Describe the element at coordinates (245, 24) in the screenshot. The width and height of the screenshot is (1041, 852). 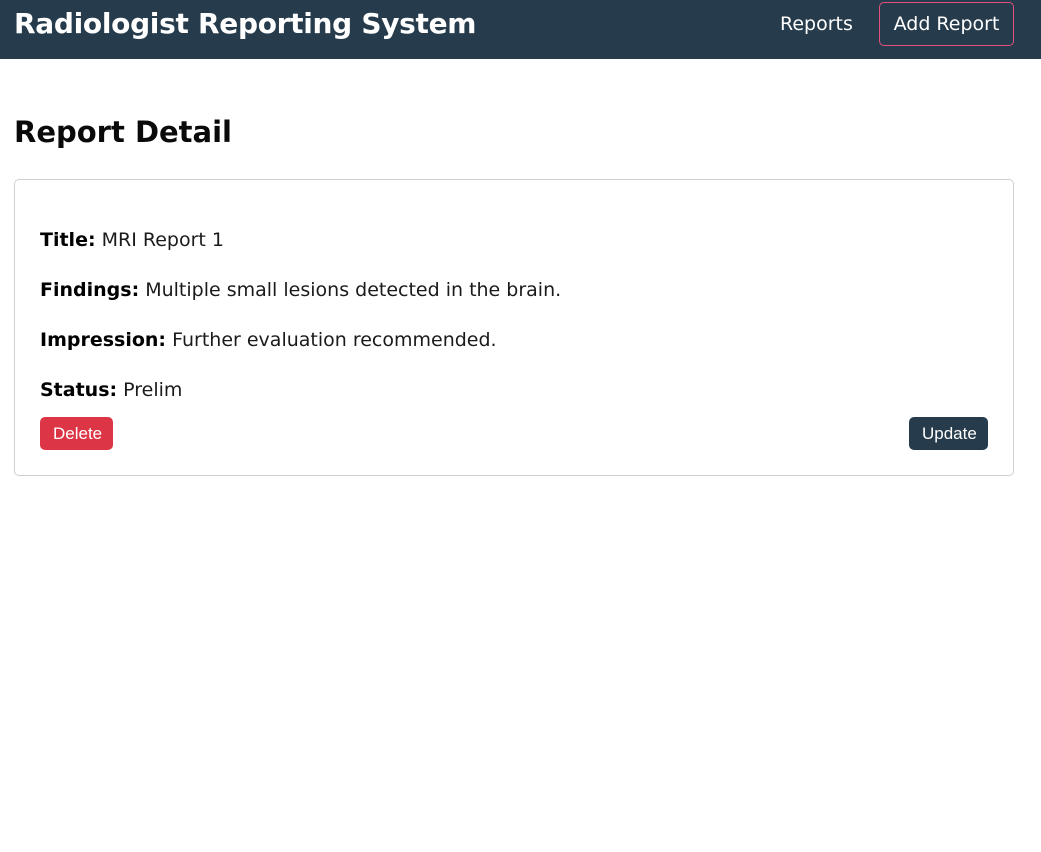
I see `brand-title: Radiologist Reporting System` at that location.